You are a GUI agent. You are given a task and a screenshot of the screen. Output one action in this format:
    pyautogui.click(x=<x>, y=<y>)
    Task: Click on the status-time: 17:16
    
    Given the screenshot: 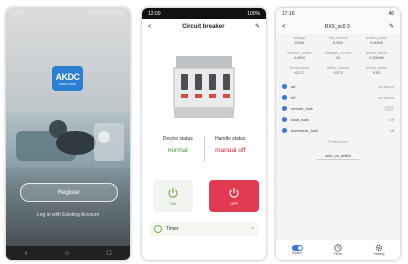 What is the action you would take?
    pyautogui.click(x=288, y=13)
    